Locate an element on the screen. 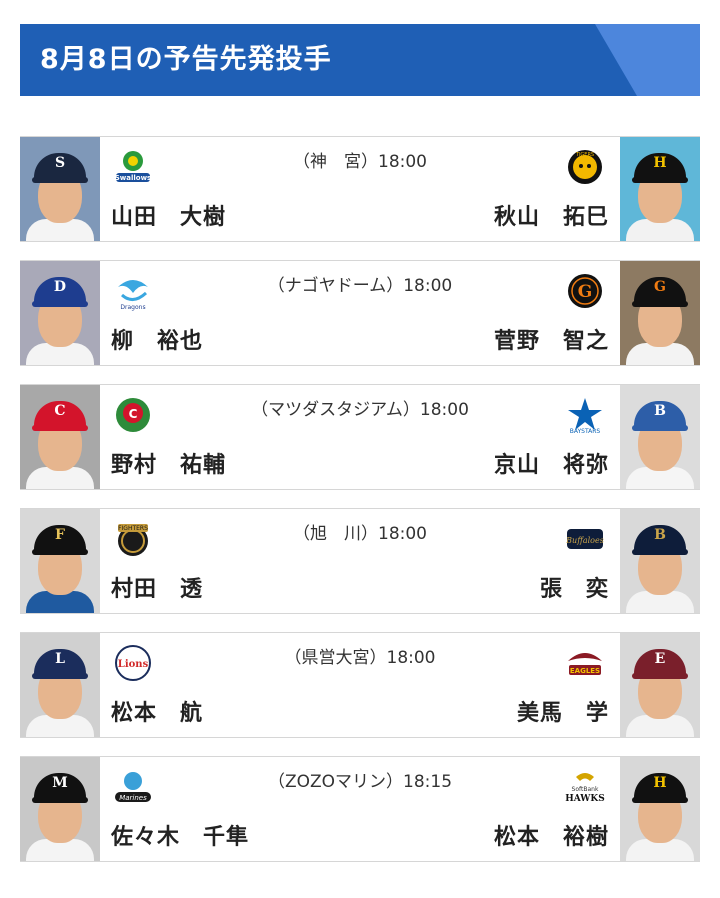  hawks-logo-text-2: HAWKS is located at coordinates (584, 799).